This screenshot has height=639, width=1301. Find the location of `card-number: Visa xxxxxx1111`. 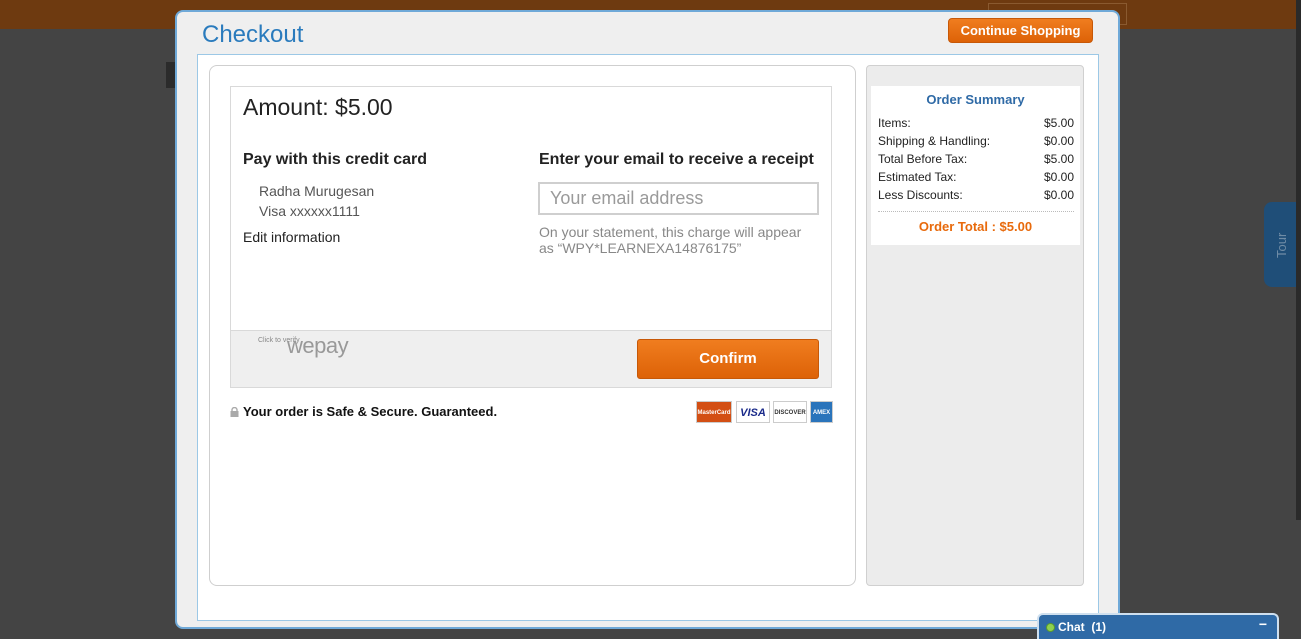

card-number: Visa xxxxxx1111 is located at coordinates (309, 211).